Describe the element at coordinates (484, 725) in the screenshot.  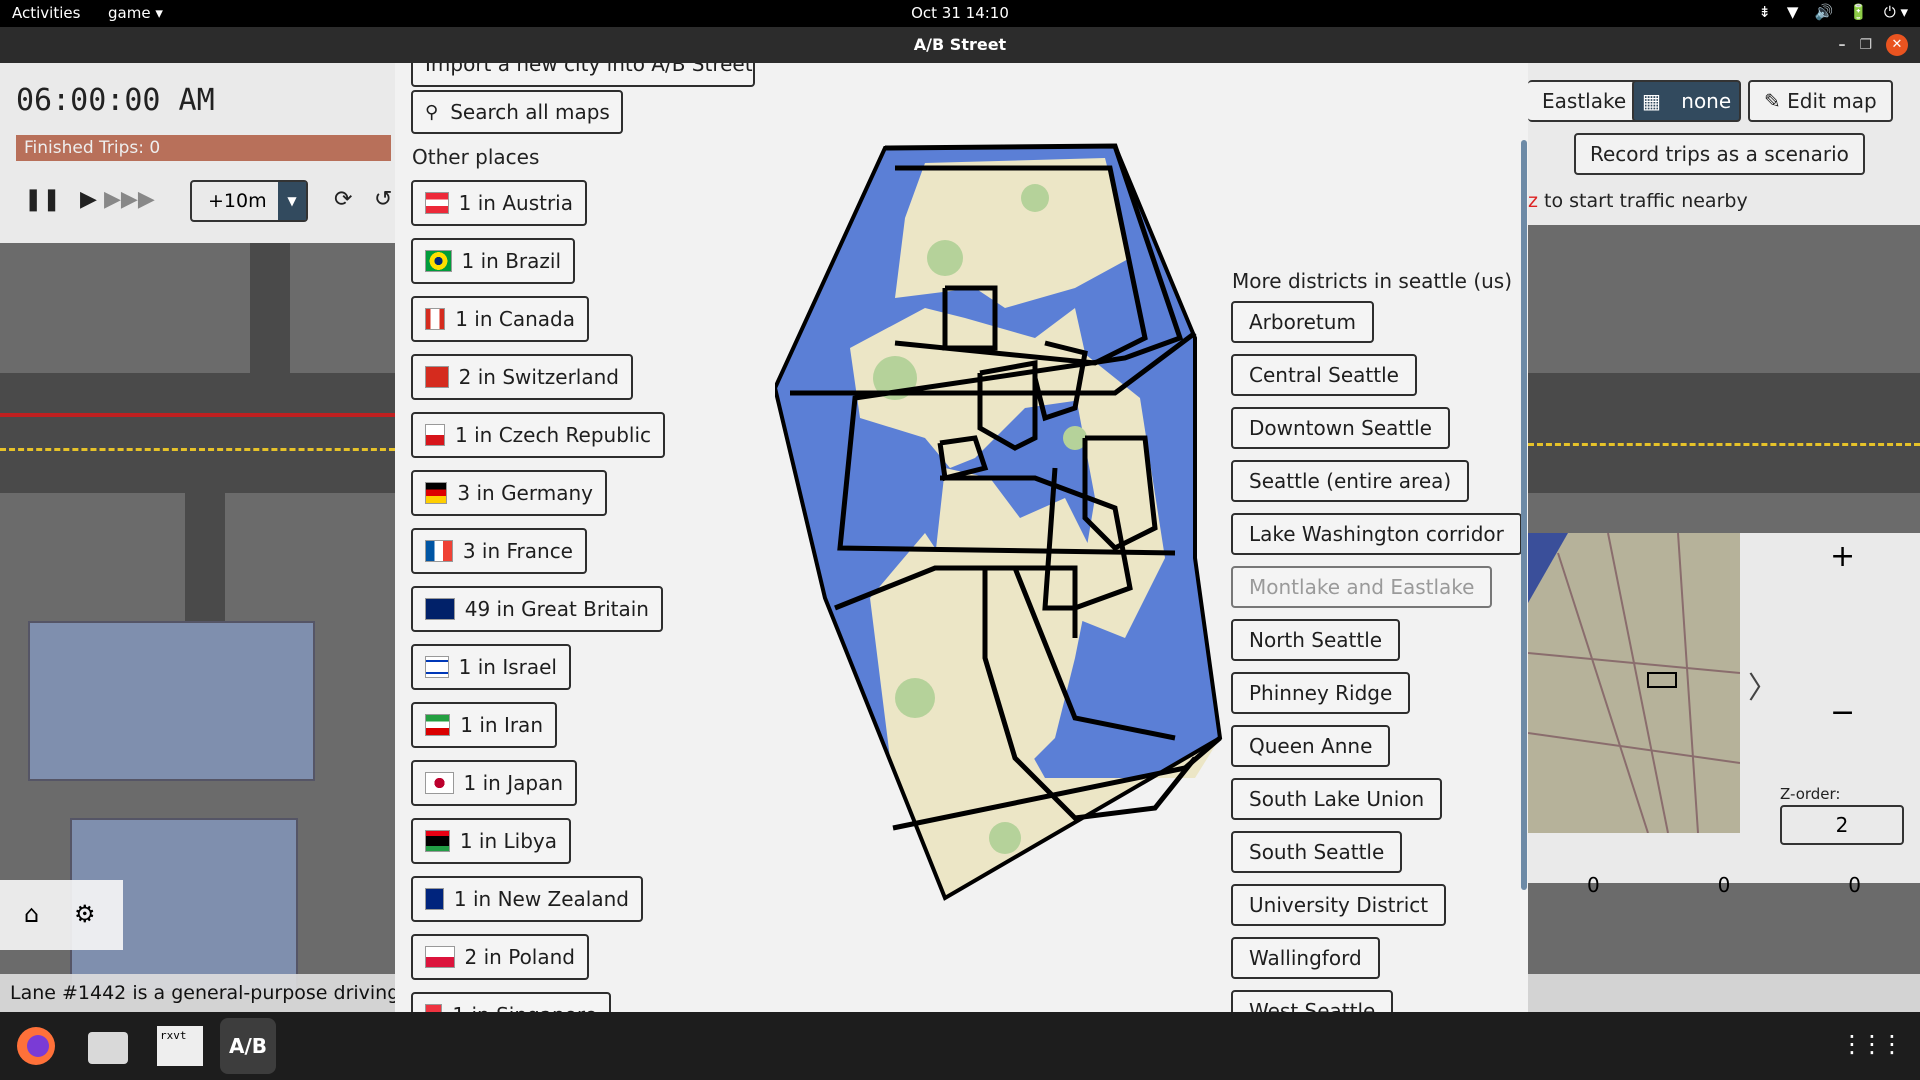
I see `country-button: 1 in Iran` at that location.